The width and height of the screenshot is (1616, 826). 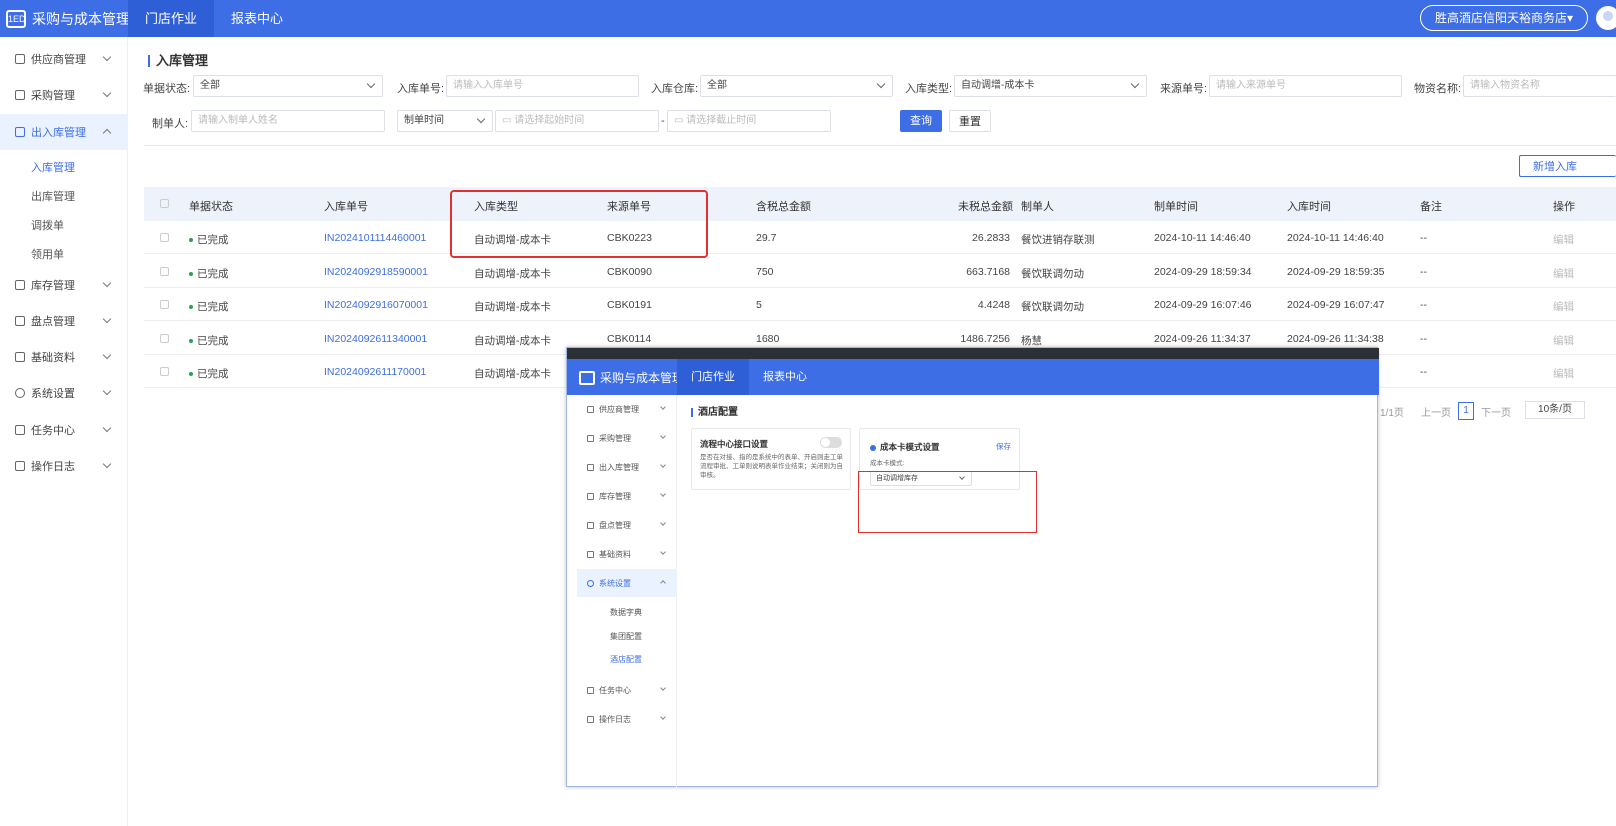 What do you see at coordinates (626, 612) in the screenshot?
I see `inset-sub-dictionary: 数据字典` at bounding box center [626, 612].